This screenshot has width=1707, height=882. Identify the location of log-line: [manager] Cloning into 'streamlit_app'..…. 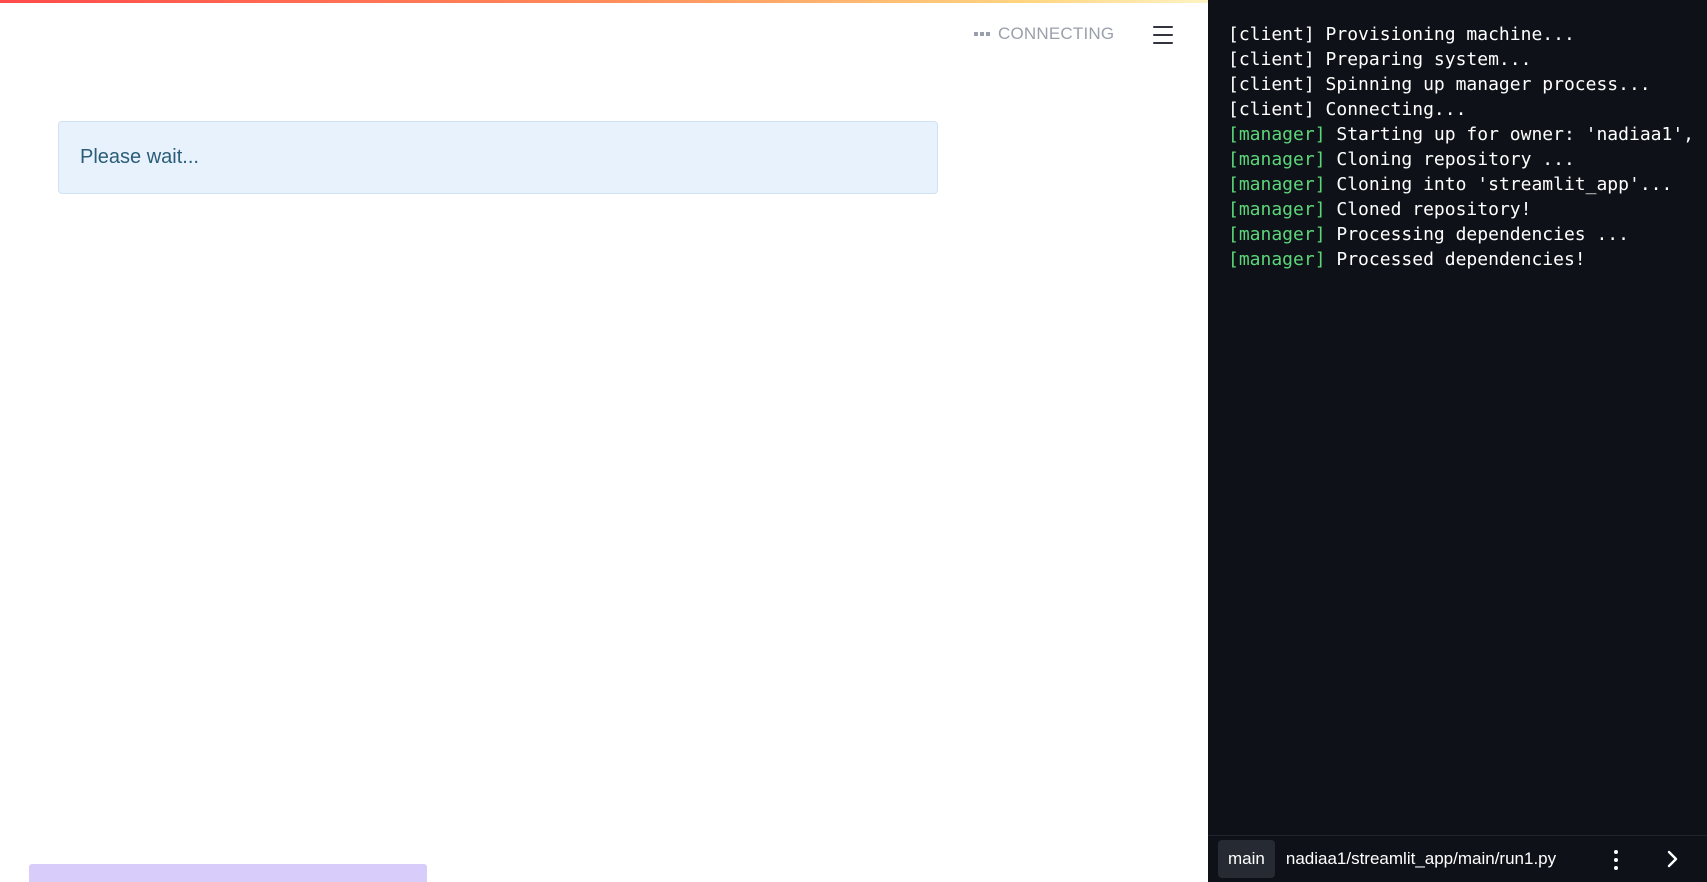
(1467, 184).